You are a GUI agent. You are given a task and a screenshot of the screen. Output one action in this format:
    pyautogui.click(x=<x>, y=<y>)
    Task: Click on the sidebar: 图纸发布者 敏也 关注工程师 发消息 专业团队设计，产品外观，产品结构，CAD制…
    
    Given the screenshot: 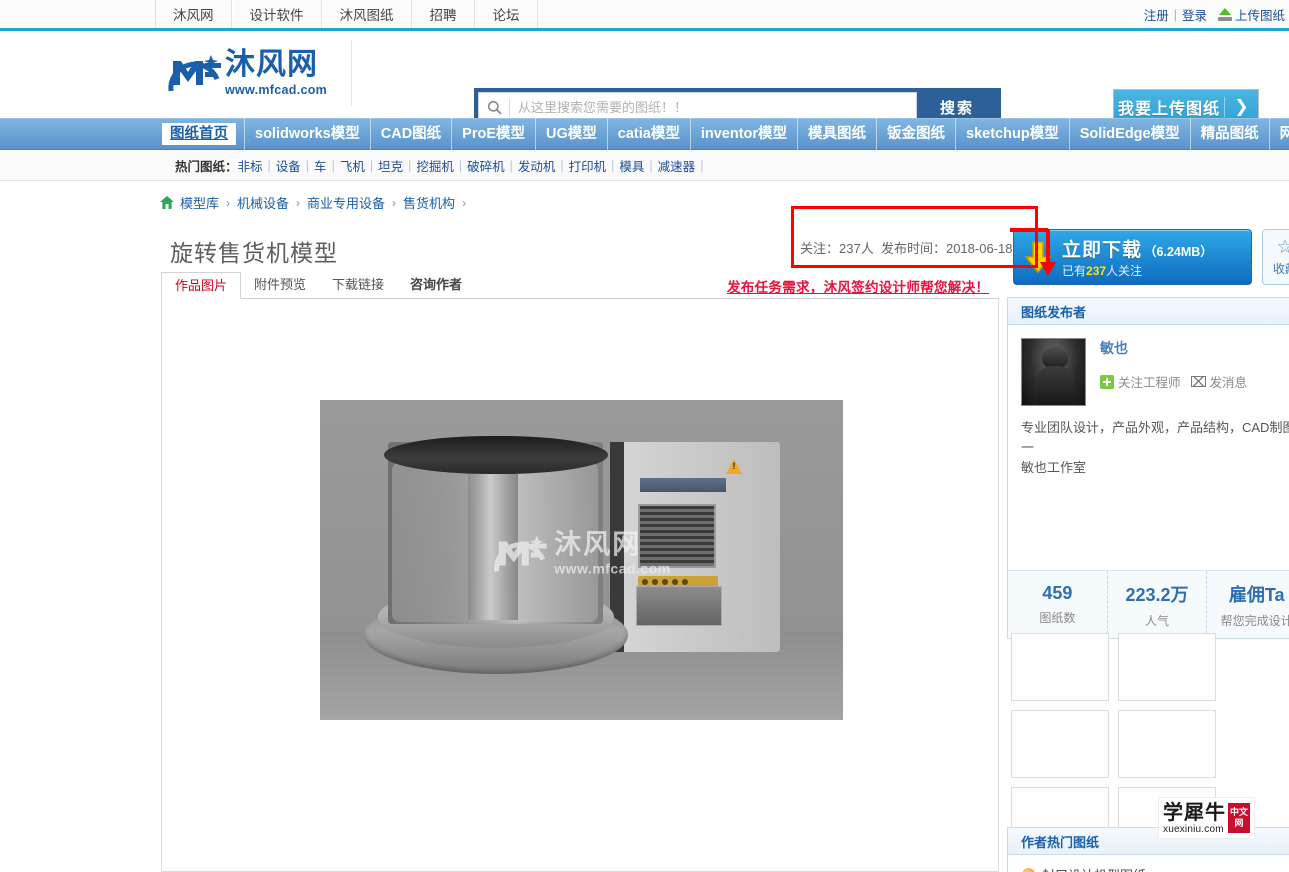 What is the action you would take?
    pyautogui.click(x=1148, y=473)
    